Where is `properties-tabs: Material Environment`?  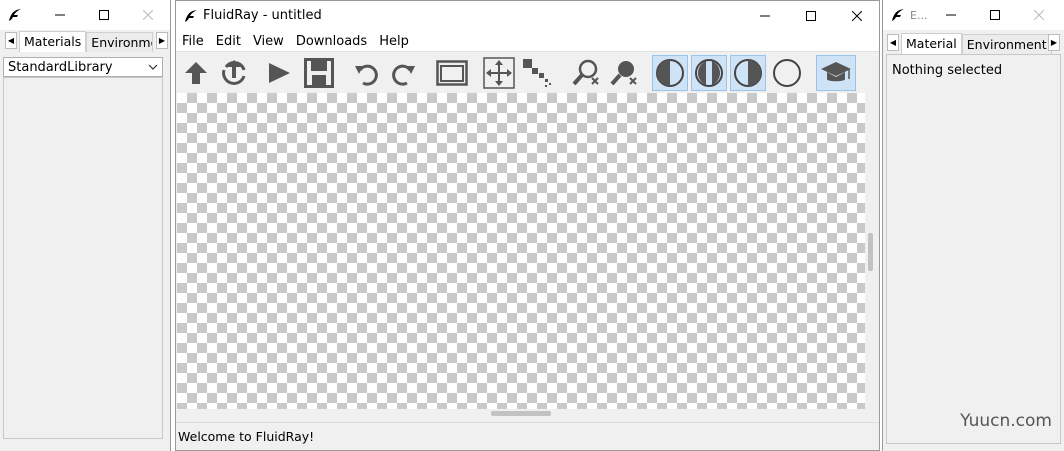 properties-tabs: Material Environment is located at coordinates (976, 43).